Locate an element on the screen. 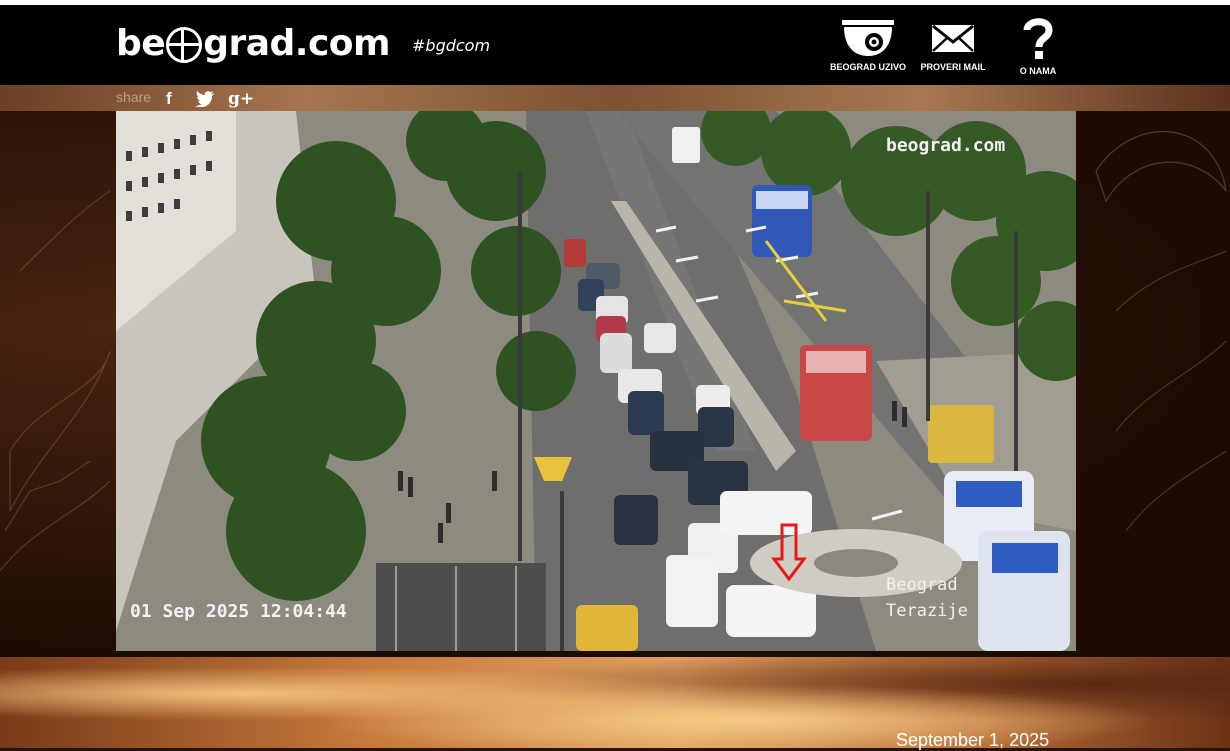  logo-text-start: be is located at coordinates (141, 43).